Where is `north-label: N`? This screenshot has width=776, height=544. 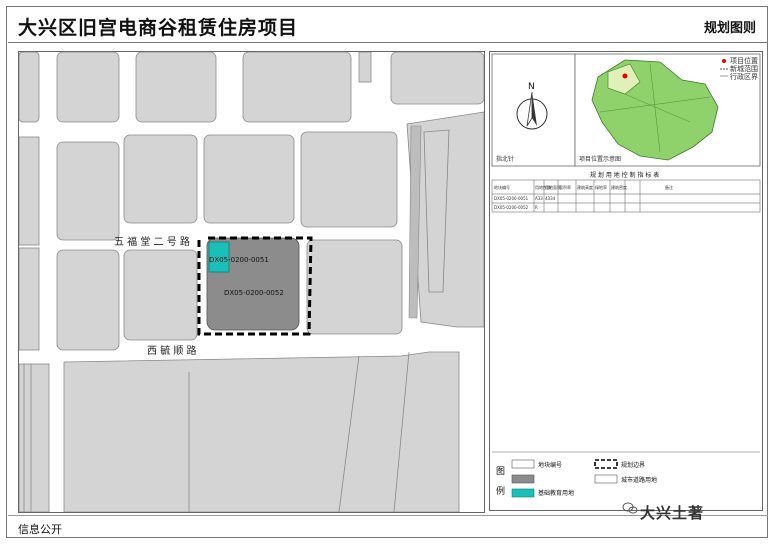 north-label: N is located at coordinates (531, 87).